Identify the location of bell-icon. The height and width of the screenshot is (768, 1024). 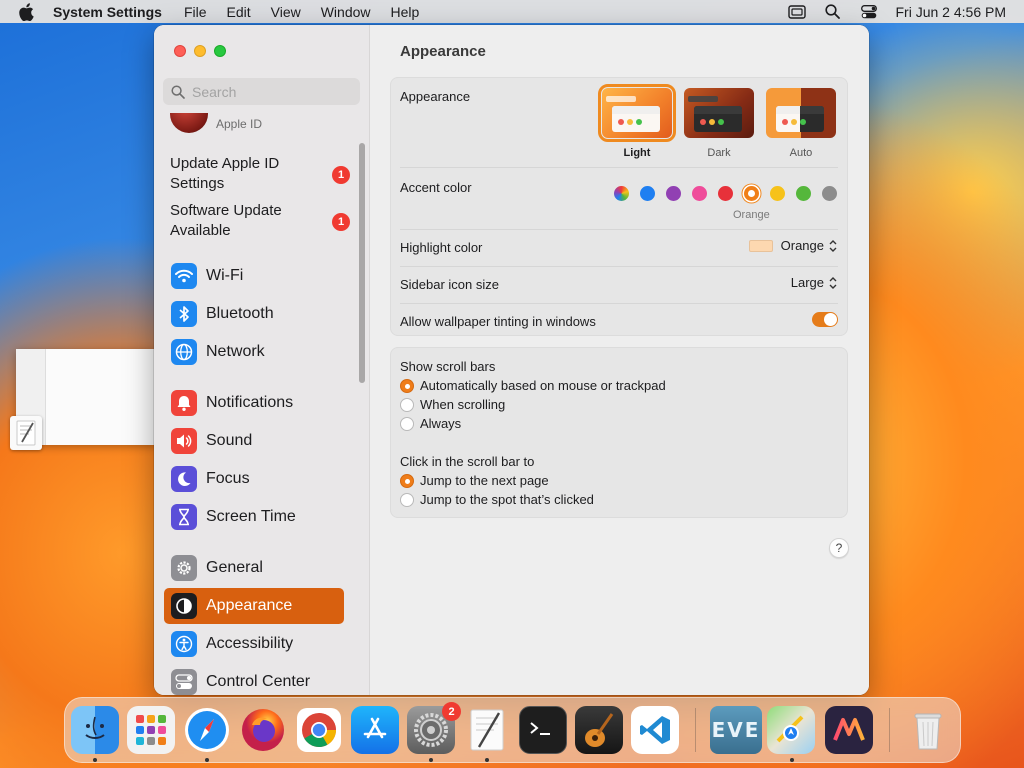
(184, 403).